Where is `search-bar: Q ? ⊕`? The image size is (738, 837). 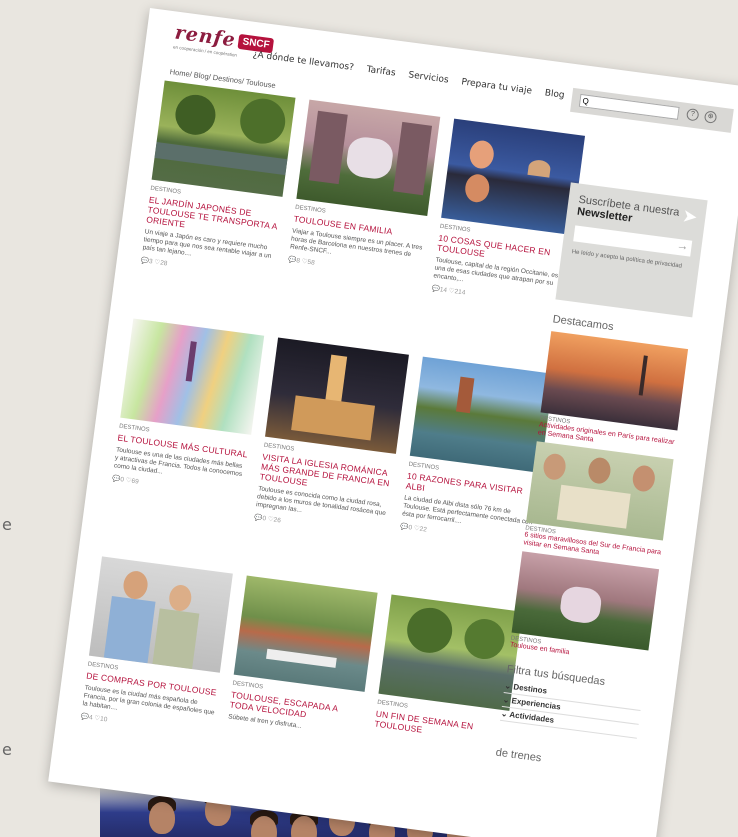 search-bar: Q ? ⊕ is located at coordinates (652, 110).